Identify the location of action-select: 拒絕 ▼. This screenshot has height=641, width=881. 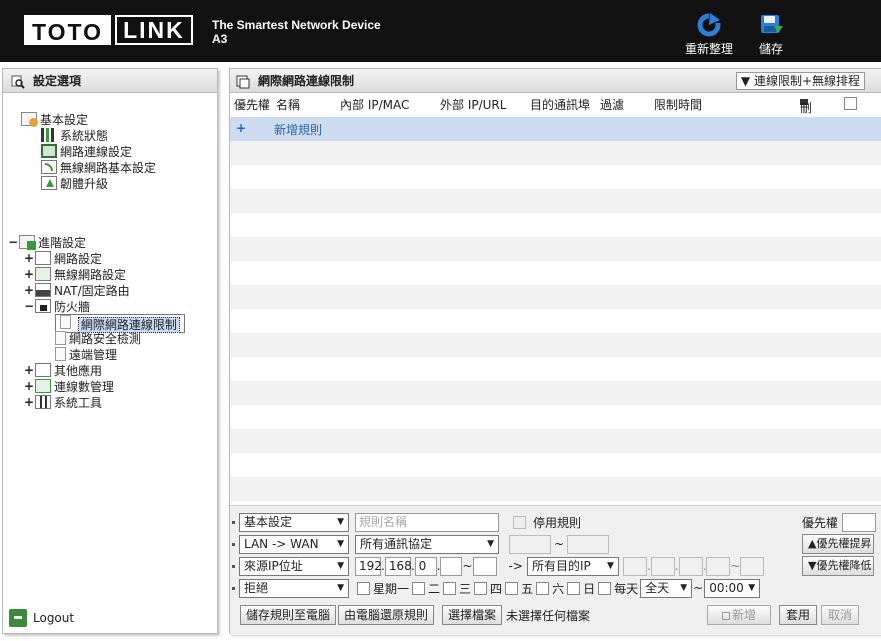
(294, 588).